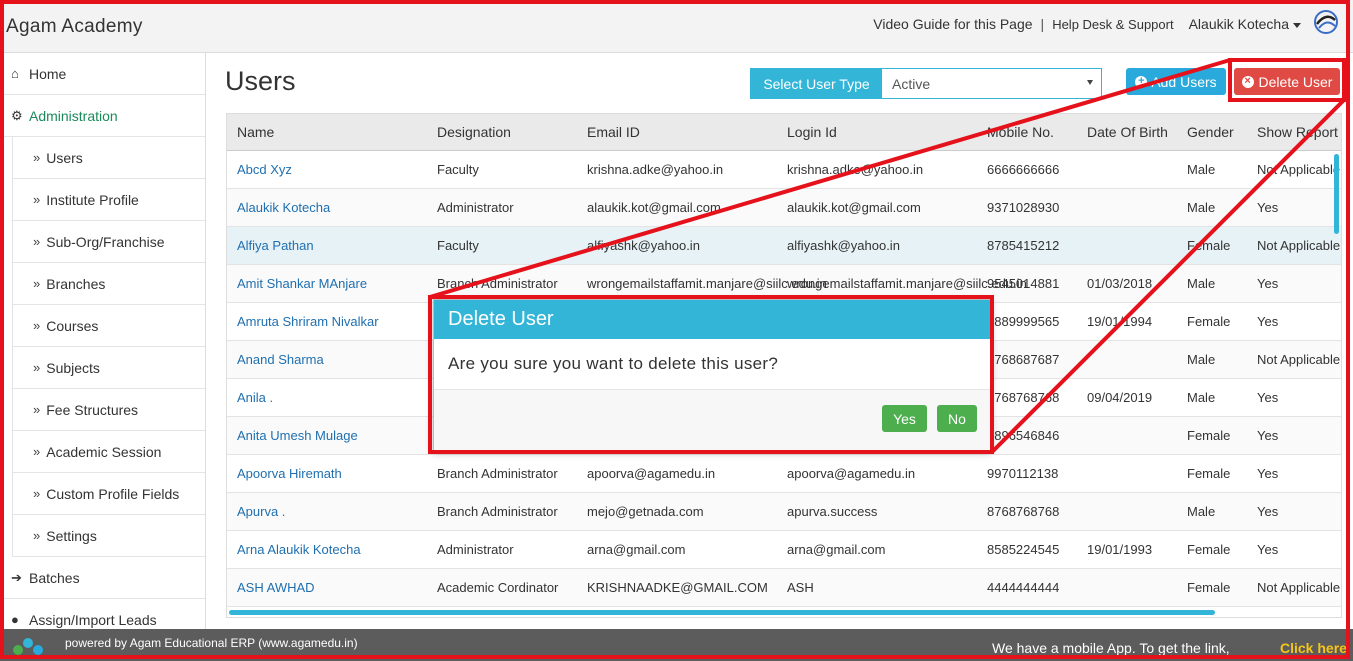  What do you see at coordinates (264, 169) in the screenshot?
I see `user-name-link: Abcd Xyz` at bounding box center [264, 169].